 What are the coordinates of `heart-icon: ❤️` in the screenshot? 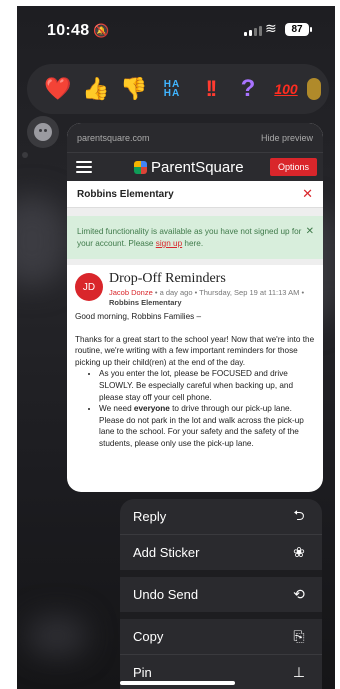 It's located at (58, 89).